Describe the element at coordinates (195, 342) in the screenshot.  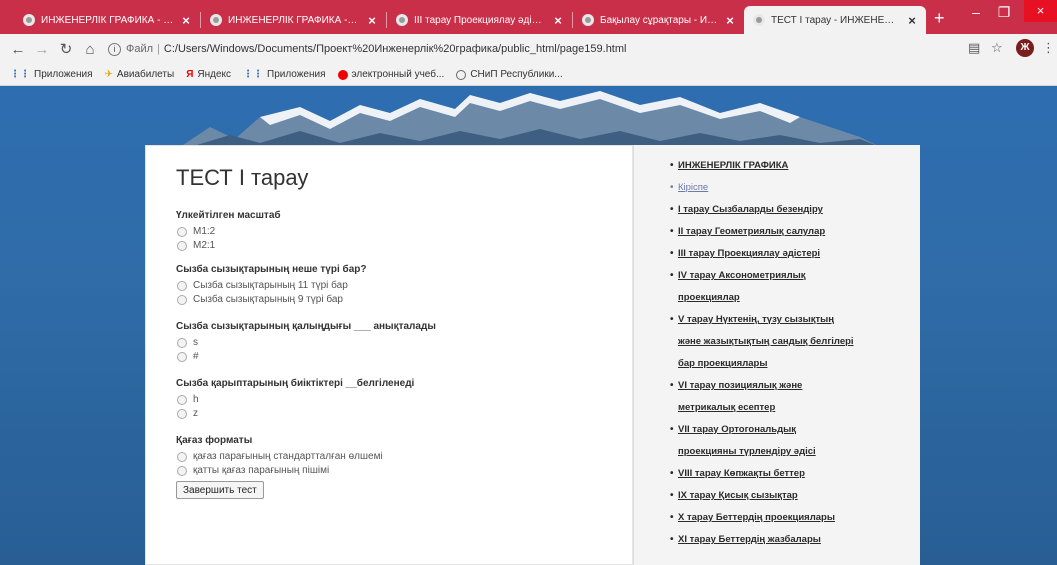
I see `option-label: s` at that location.